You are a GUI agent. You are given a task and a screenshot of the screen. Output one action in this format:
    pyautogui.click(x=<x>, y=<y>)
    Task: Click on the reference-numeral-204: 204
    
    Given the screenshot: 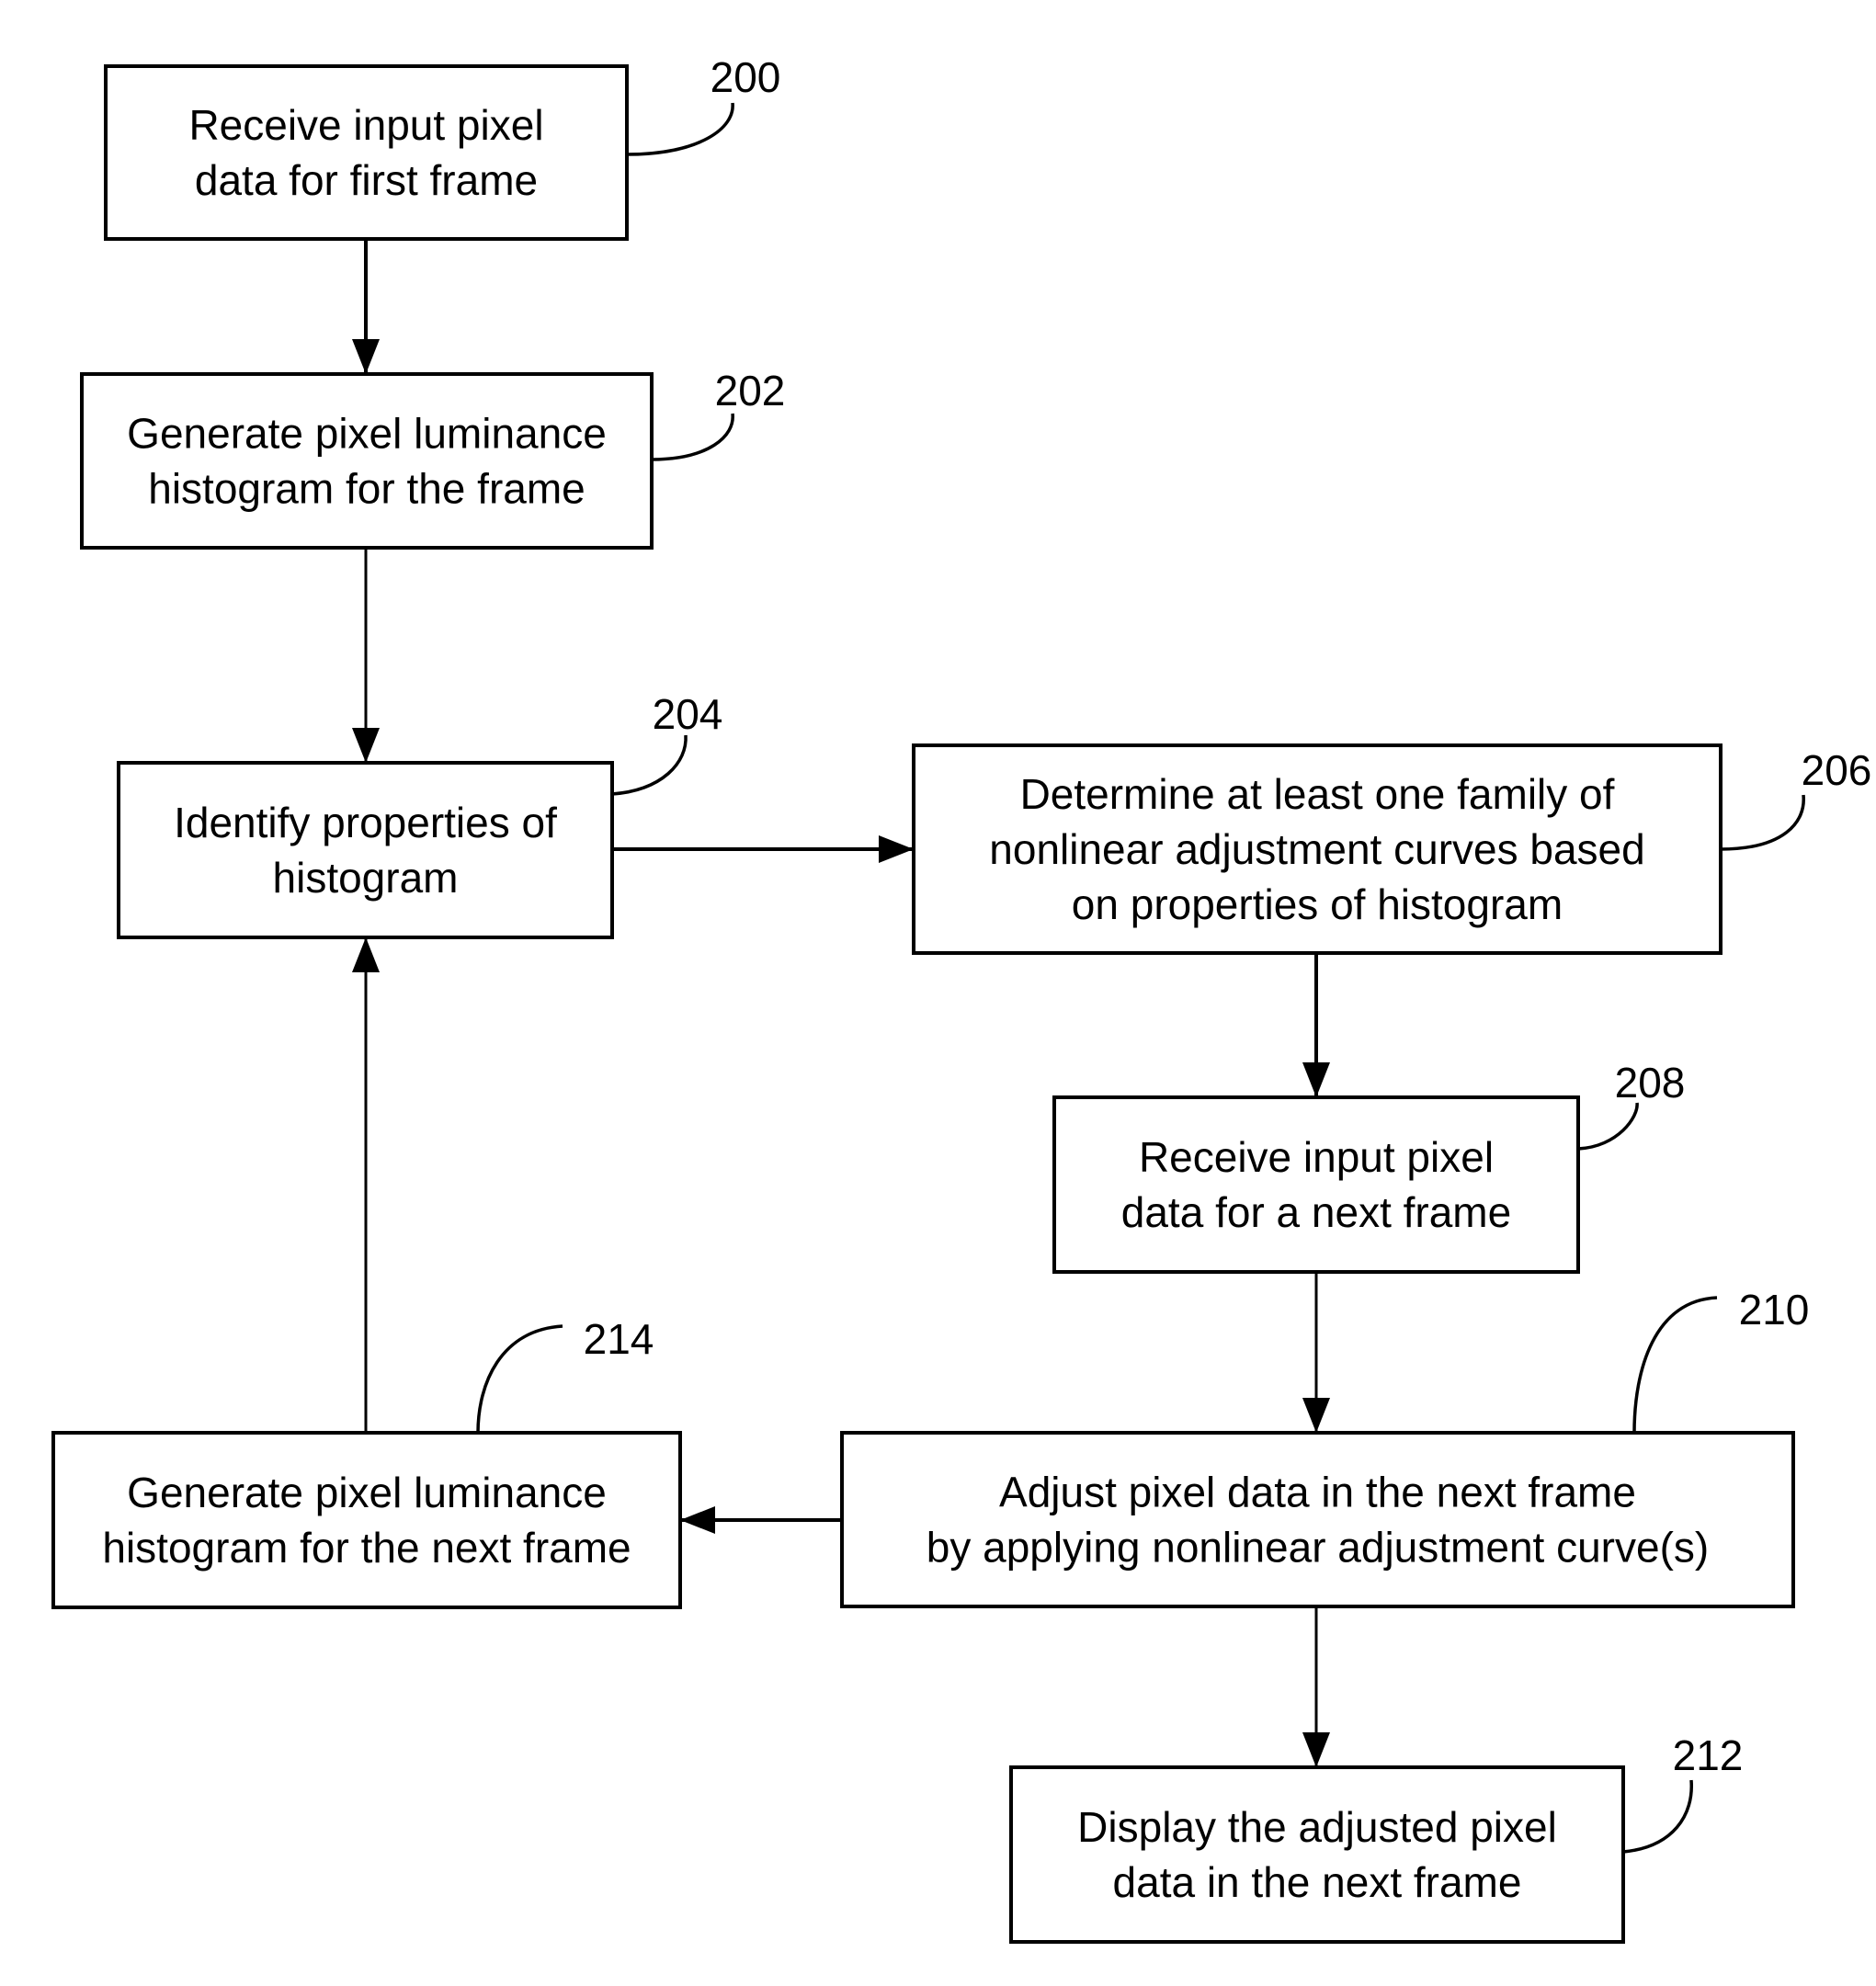 What is the action you would take?
    pyautogui.click(x=667, y=743)
    